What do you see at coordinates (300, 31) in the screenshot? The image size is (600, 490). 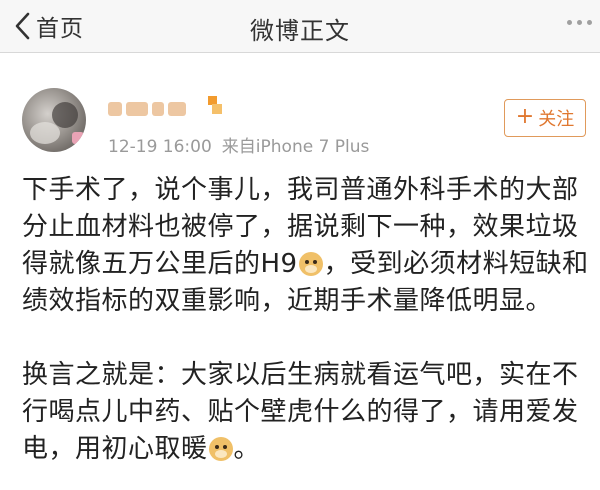 I see `page-title: 微博正文` at bounding box center [300, 31].